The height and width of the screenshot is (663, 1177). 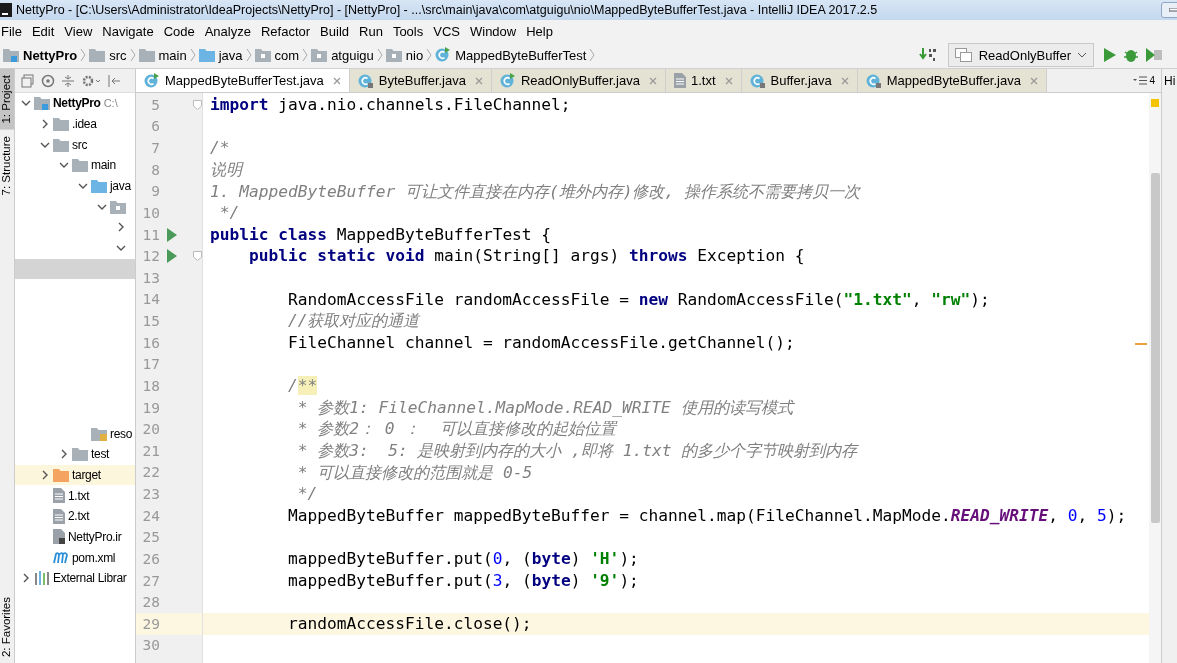 I want to click on tree-item-label: reso, so click(x=121, y=433).